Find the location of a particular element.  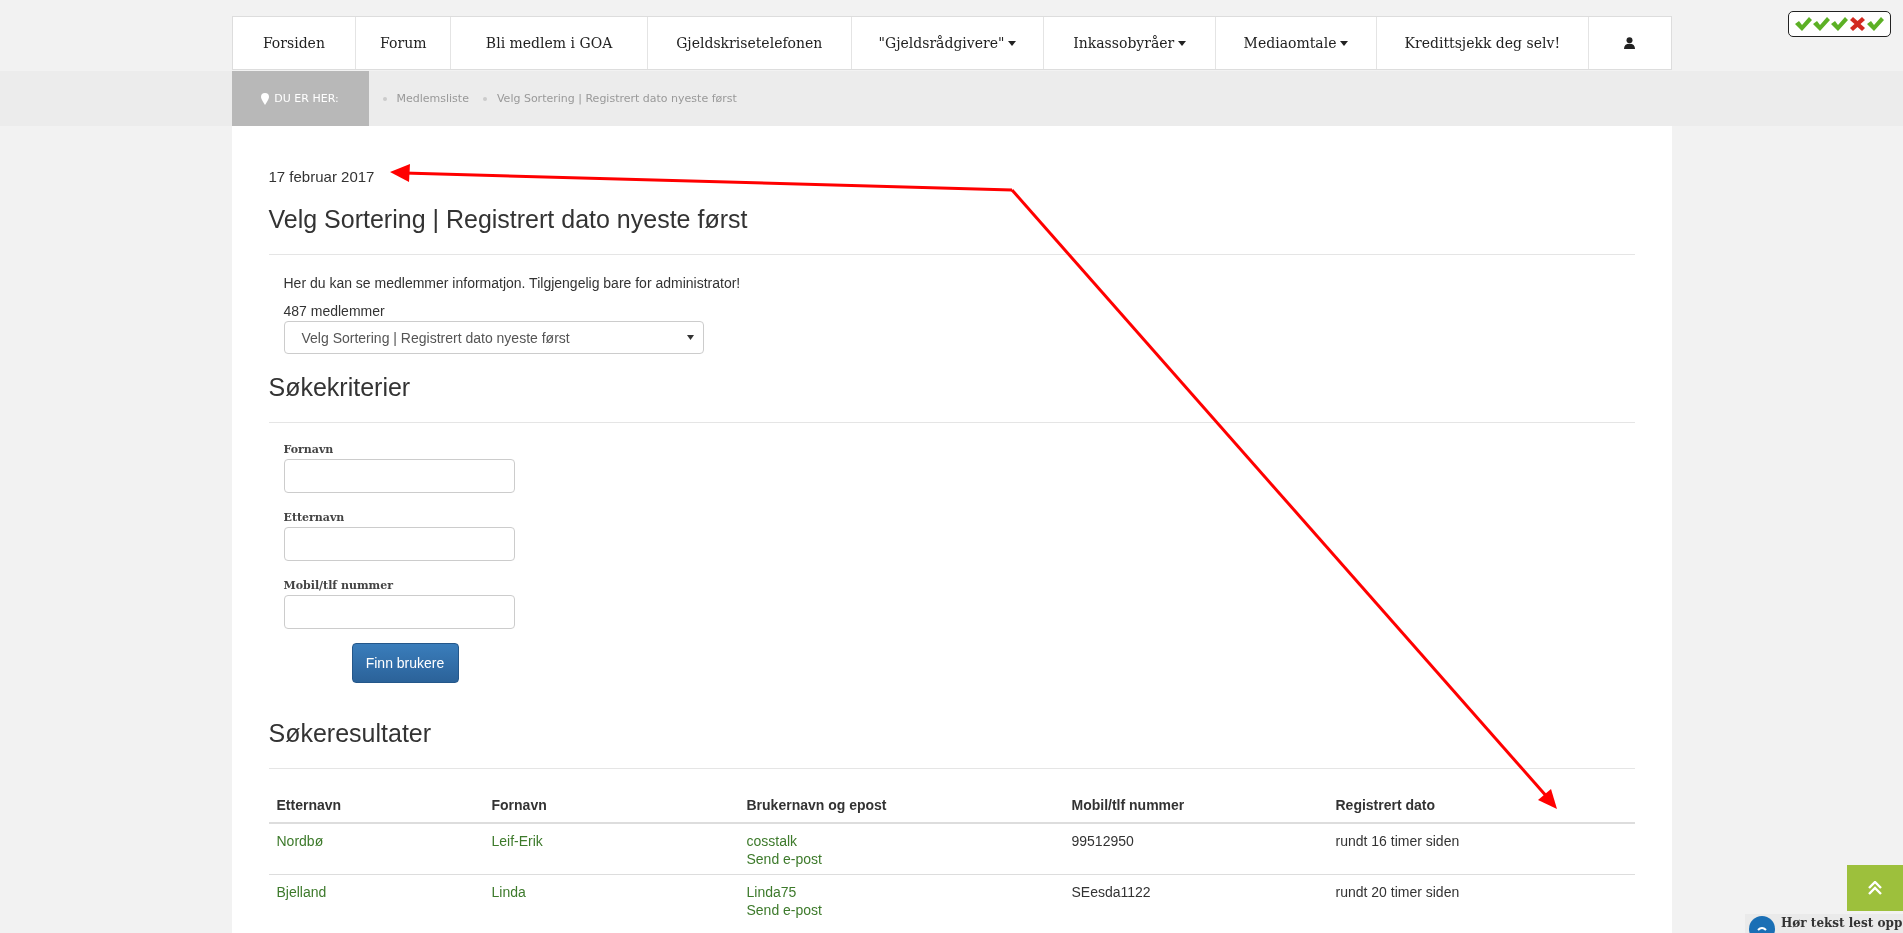

intro-text: Her du kan se medlemmer informatjon. Tilgjengelig bare for administrator! is located at coordinates (512, 283).